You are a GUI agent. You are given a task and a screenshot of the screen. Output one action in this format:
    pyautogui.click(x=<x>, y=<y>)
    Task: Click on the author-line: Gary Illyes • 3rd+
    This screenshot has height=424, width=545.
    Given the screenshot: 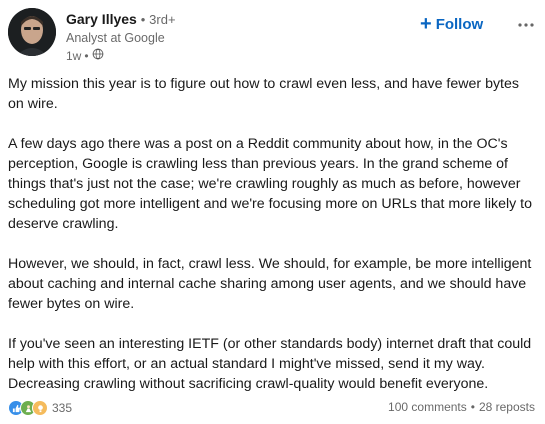 What is the action you would take?
    pyautogui.click(x=121, y=19)
    